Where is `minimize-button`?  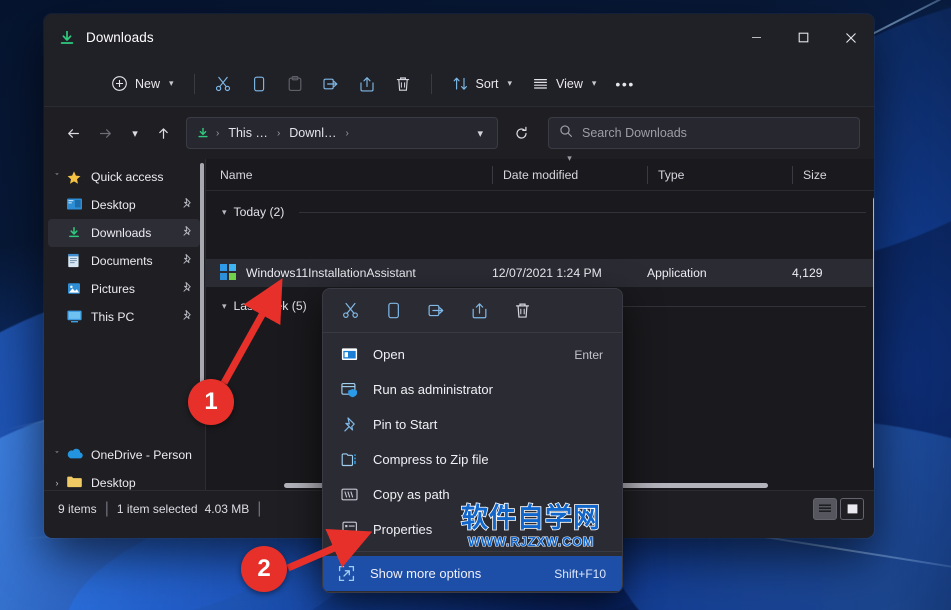
minimize-button is located at coordinates (756, 37).